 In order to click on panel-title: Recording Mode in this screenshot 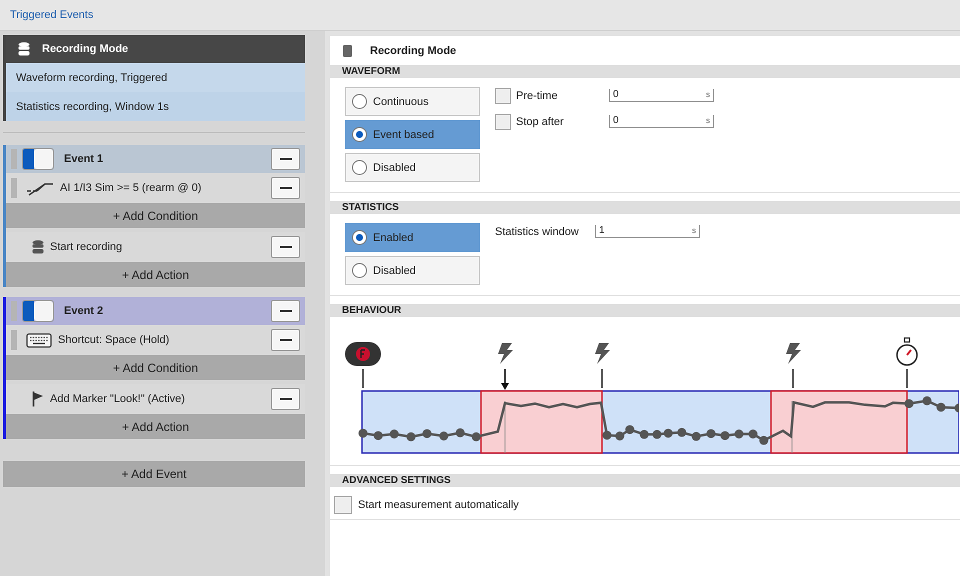, I will do `click(413, 50)`.